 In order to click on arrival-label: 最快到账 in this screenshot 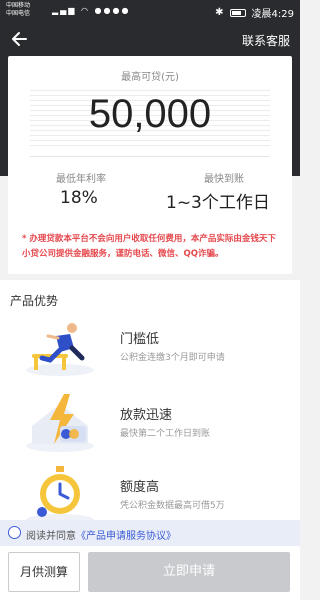, I will do `click(224, 179)`.